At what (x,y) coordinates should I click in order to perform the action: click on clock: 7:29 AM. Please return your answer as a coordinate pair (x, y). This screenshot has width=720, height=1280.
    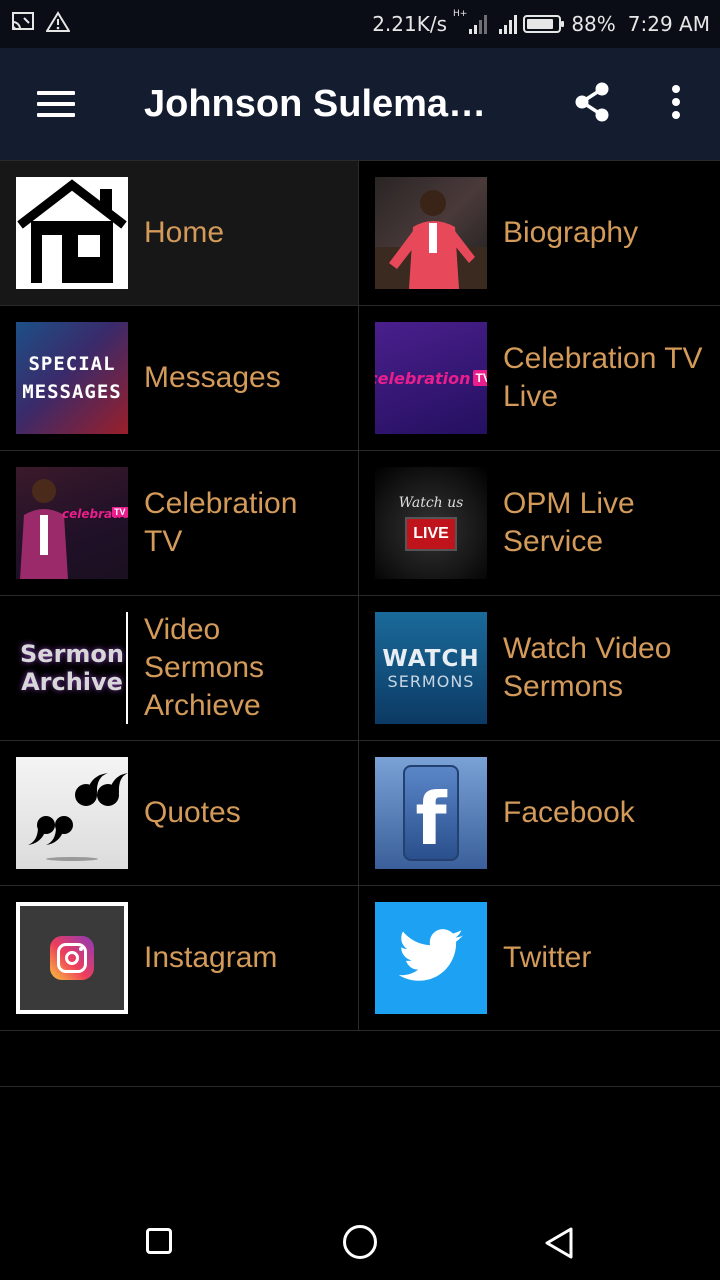
    Looking at the image, I should click on (668, 24).